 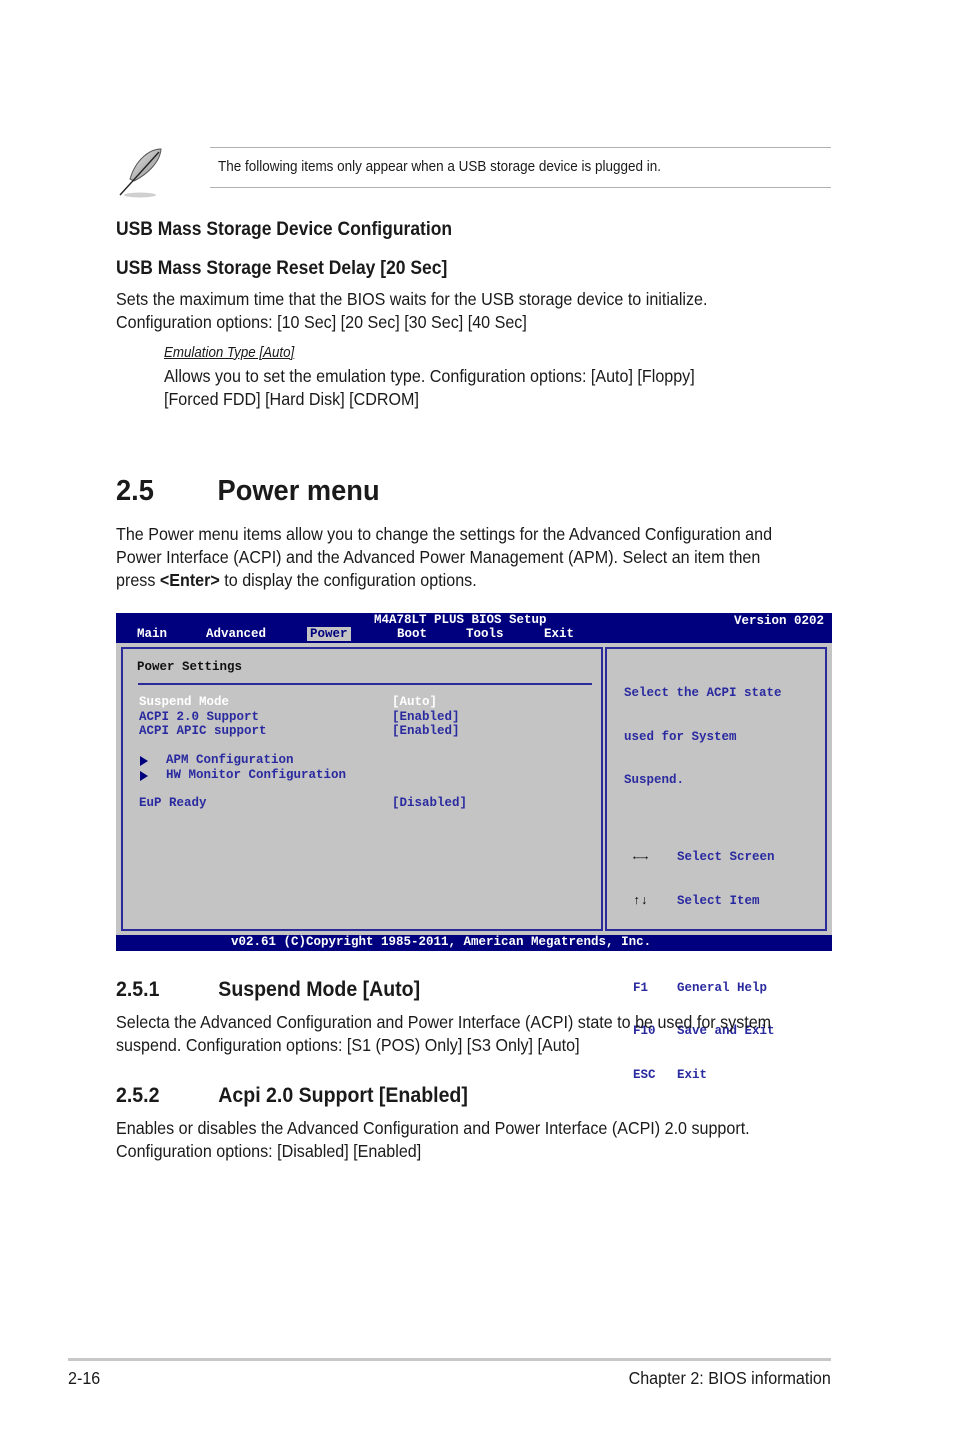 I want to click on help-line: Suspend., so click(x=654, y=780).